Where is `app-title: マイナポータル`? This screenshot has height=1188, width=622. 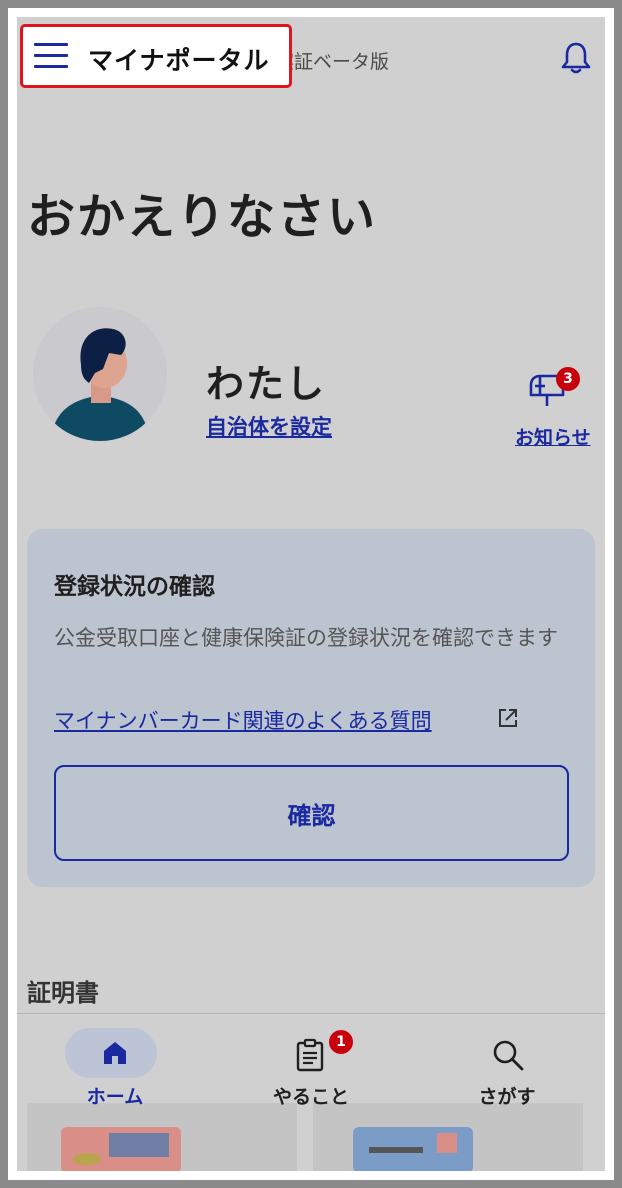
app-title: マイナポータル is located at coordinates (179, 60).